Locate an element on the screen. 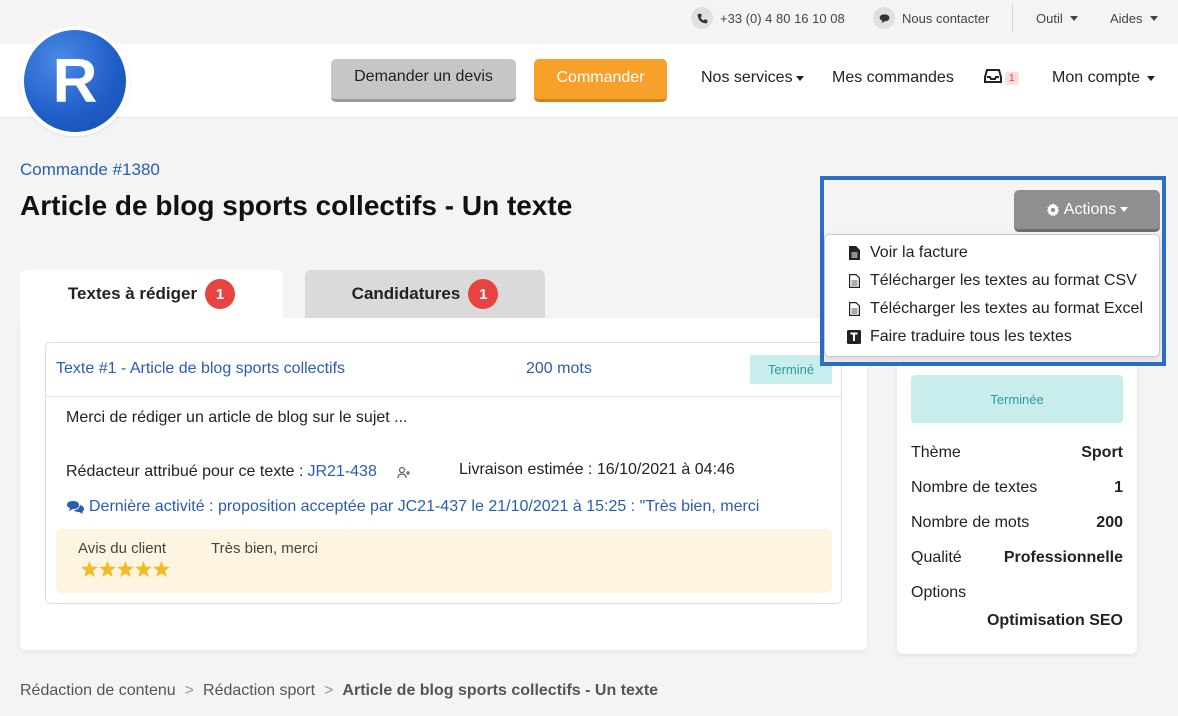  inbox-count-badge: 1 is located at coordinates (1012, 78).